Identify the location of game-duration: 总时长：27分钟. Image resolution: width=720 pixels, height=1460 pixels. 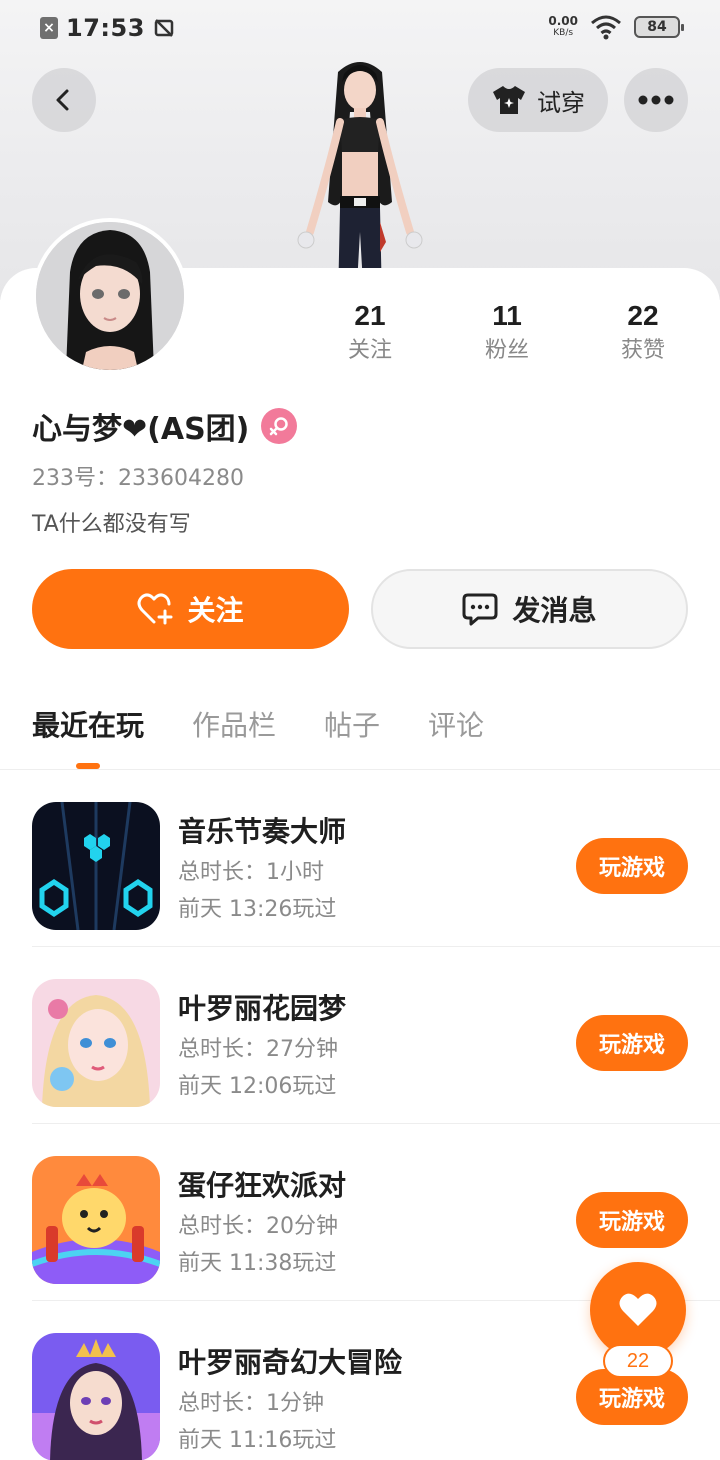
(258, 1049).